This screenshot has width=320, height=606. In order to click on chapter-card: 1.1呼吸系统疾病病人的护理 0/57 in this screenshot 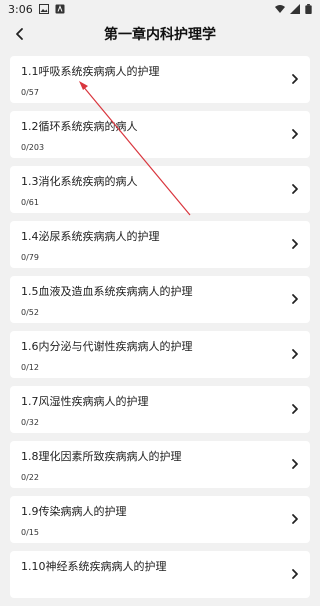, I will do `click(160, 79)`.